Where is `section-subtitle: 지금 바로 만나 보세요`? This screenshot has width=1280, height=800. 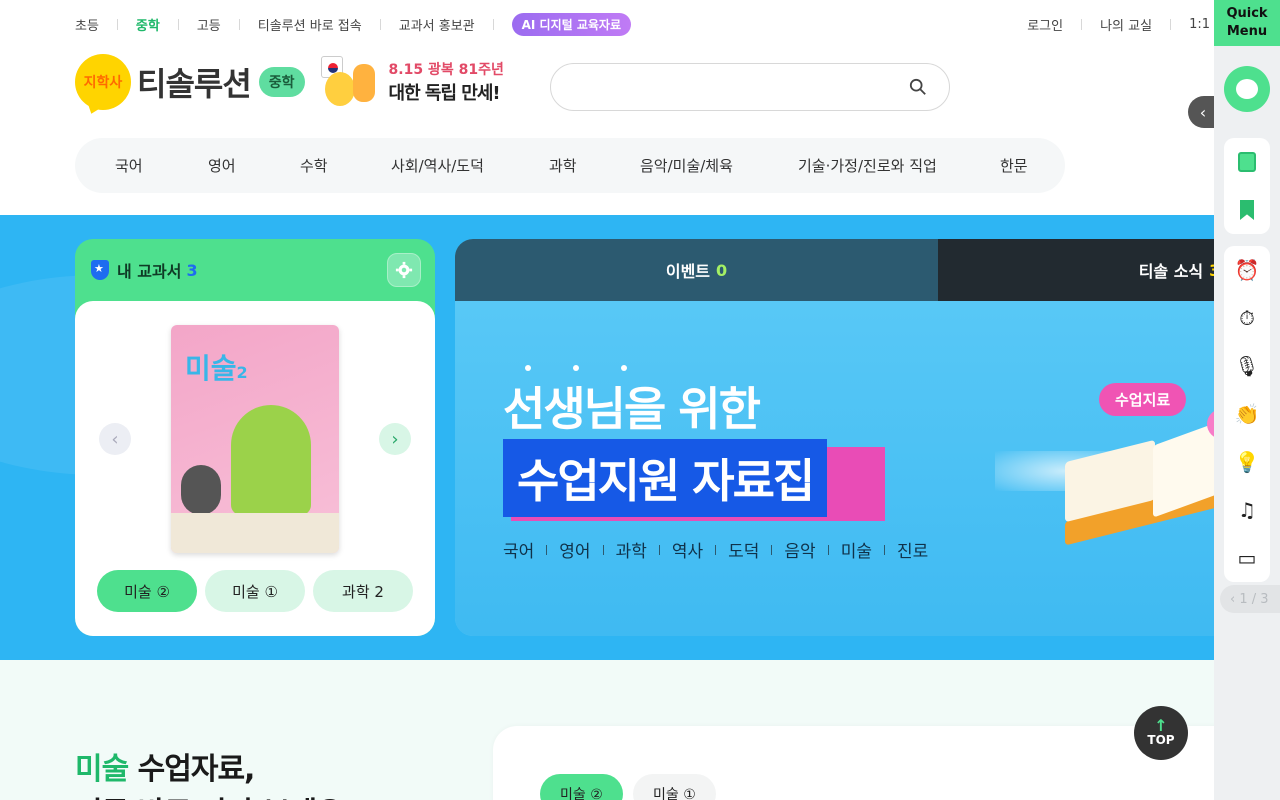 section-subtitle: 지금 바로 만나 보세요 is located at coordinates (209, 794).